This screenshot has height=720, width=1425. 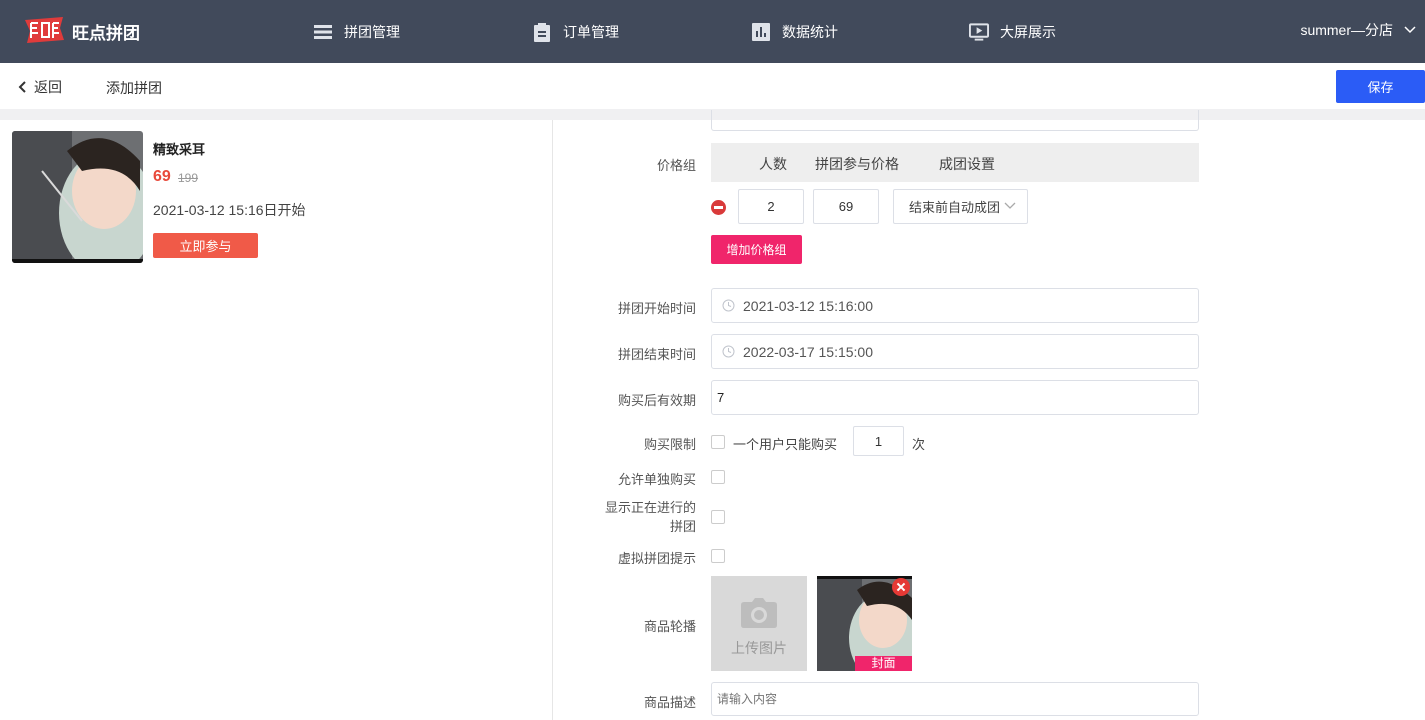 What do you see at coordinates (591, 32) in the screenshot?
I see `nav-label: 订单管理` at bounding box center [591, 32].